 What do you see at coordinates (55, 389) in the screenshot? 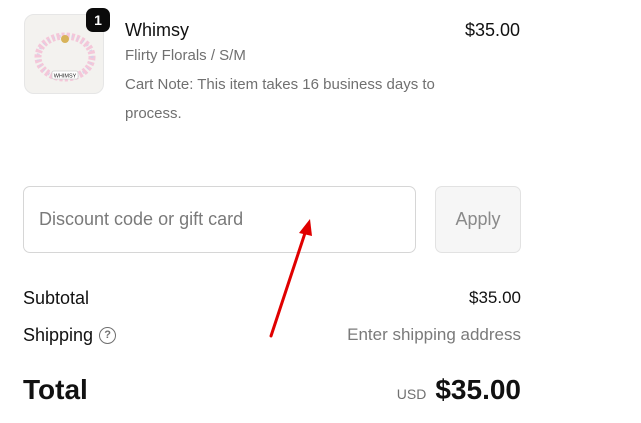
I see `total-label: Total` at bounding box center [55, 389].